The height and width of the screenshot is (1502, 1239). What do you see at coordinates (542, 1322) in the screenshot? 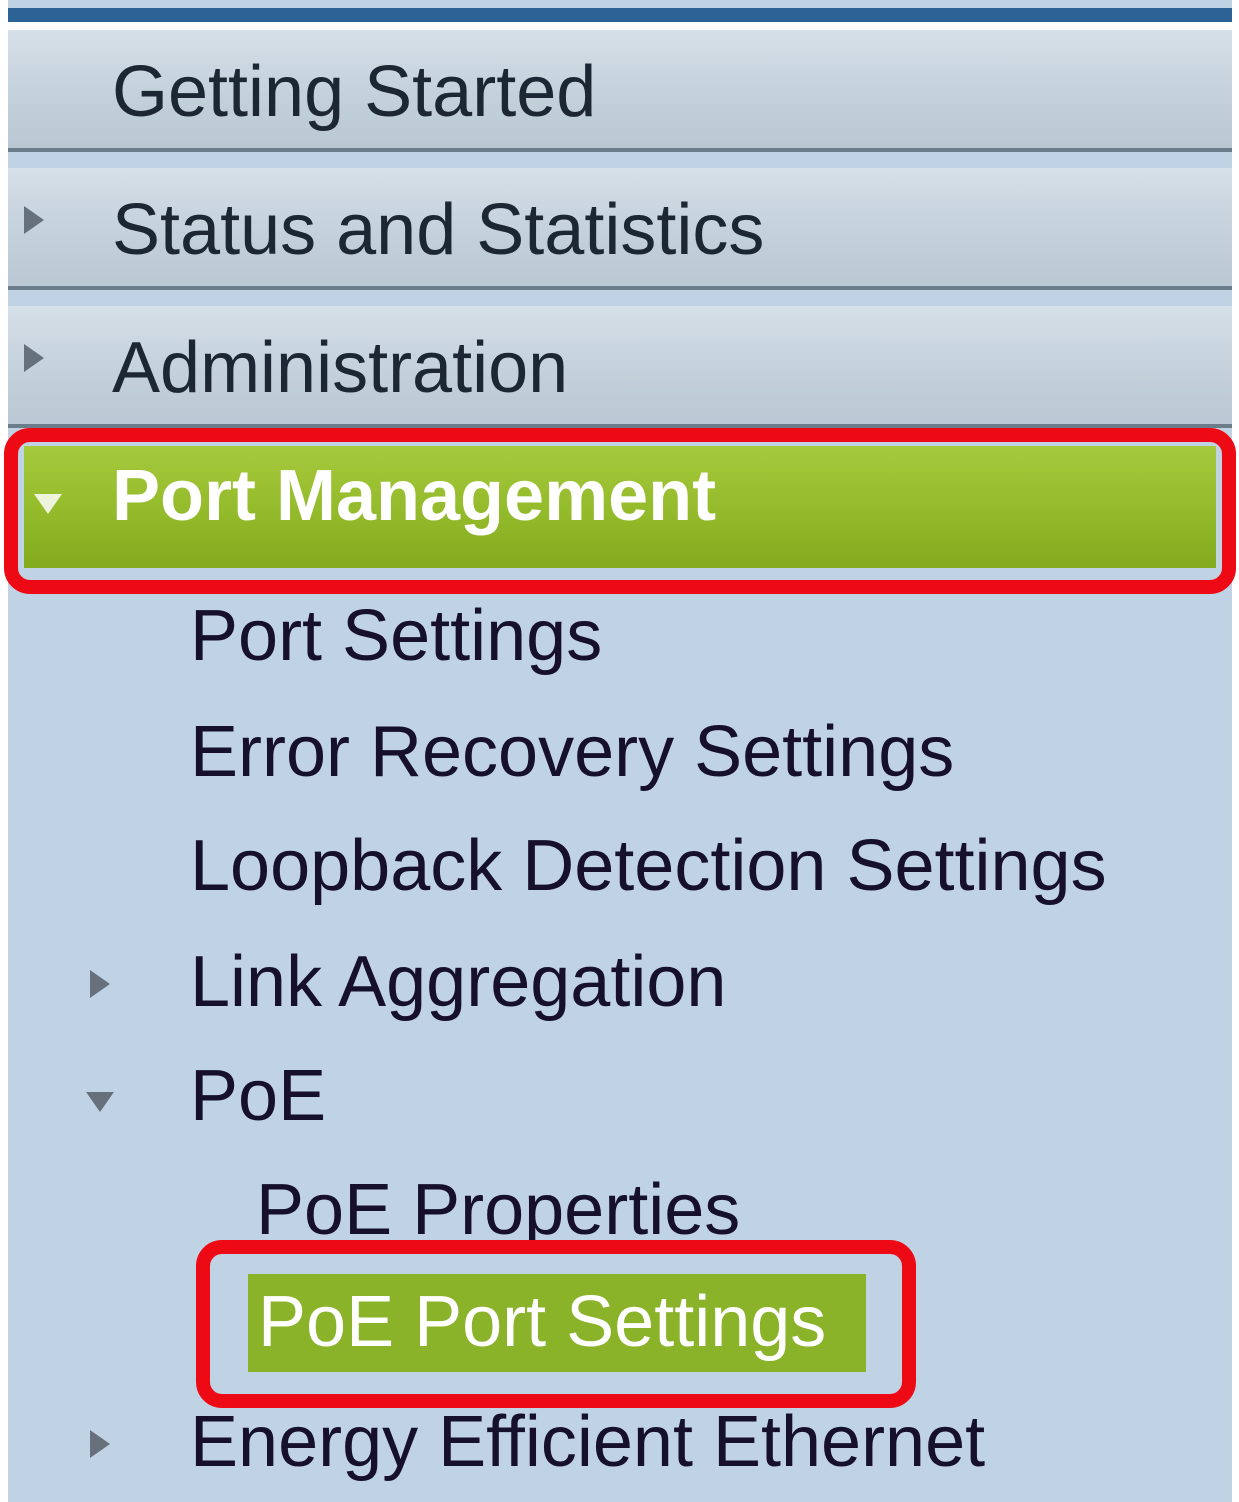
I see `menu-item-label: PoE Port Settings` at bounding box center [542, 1322].